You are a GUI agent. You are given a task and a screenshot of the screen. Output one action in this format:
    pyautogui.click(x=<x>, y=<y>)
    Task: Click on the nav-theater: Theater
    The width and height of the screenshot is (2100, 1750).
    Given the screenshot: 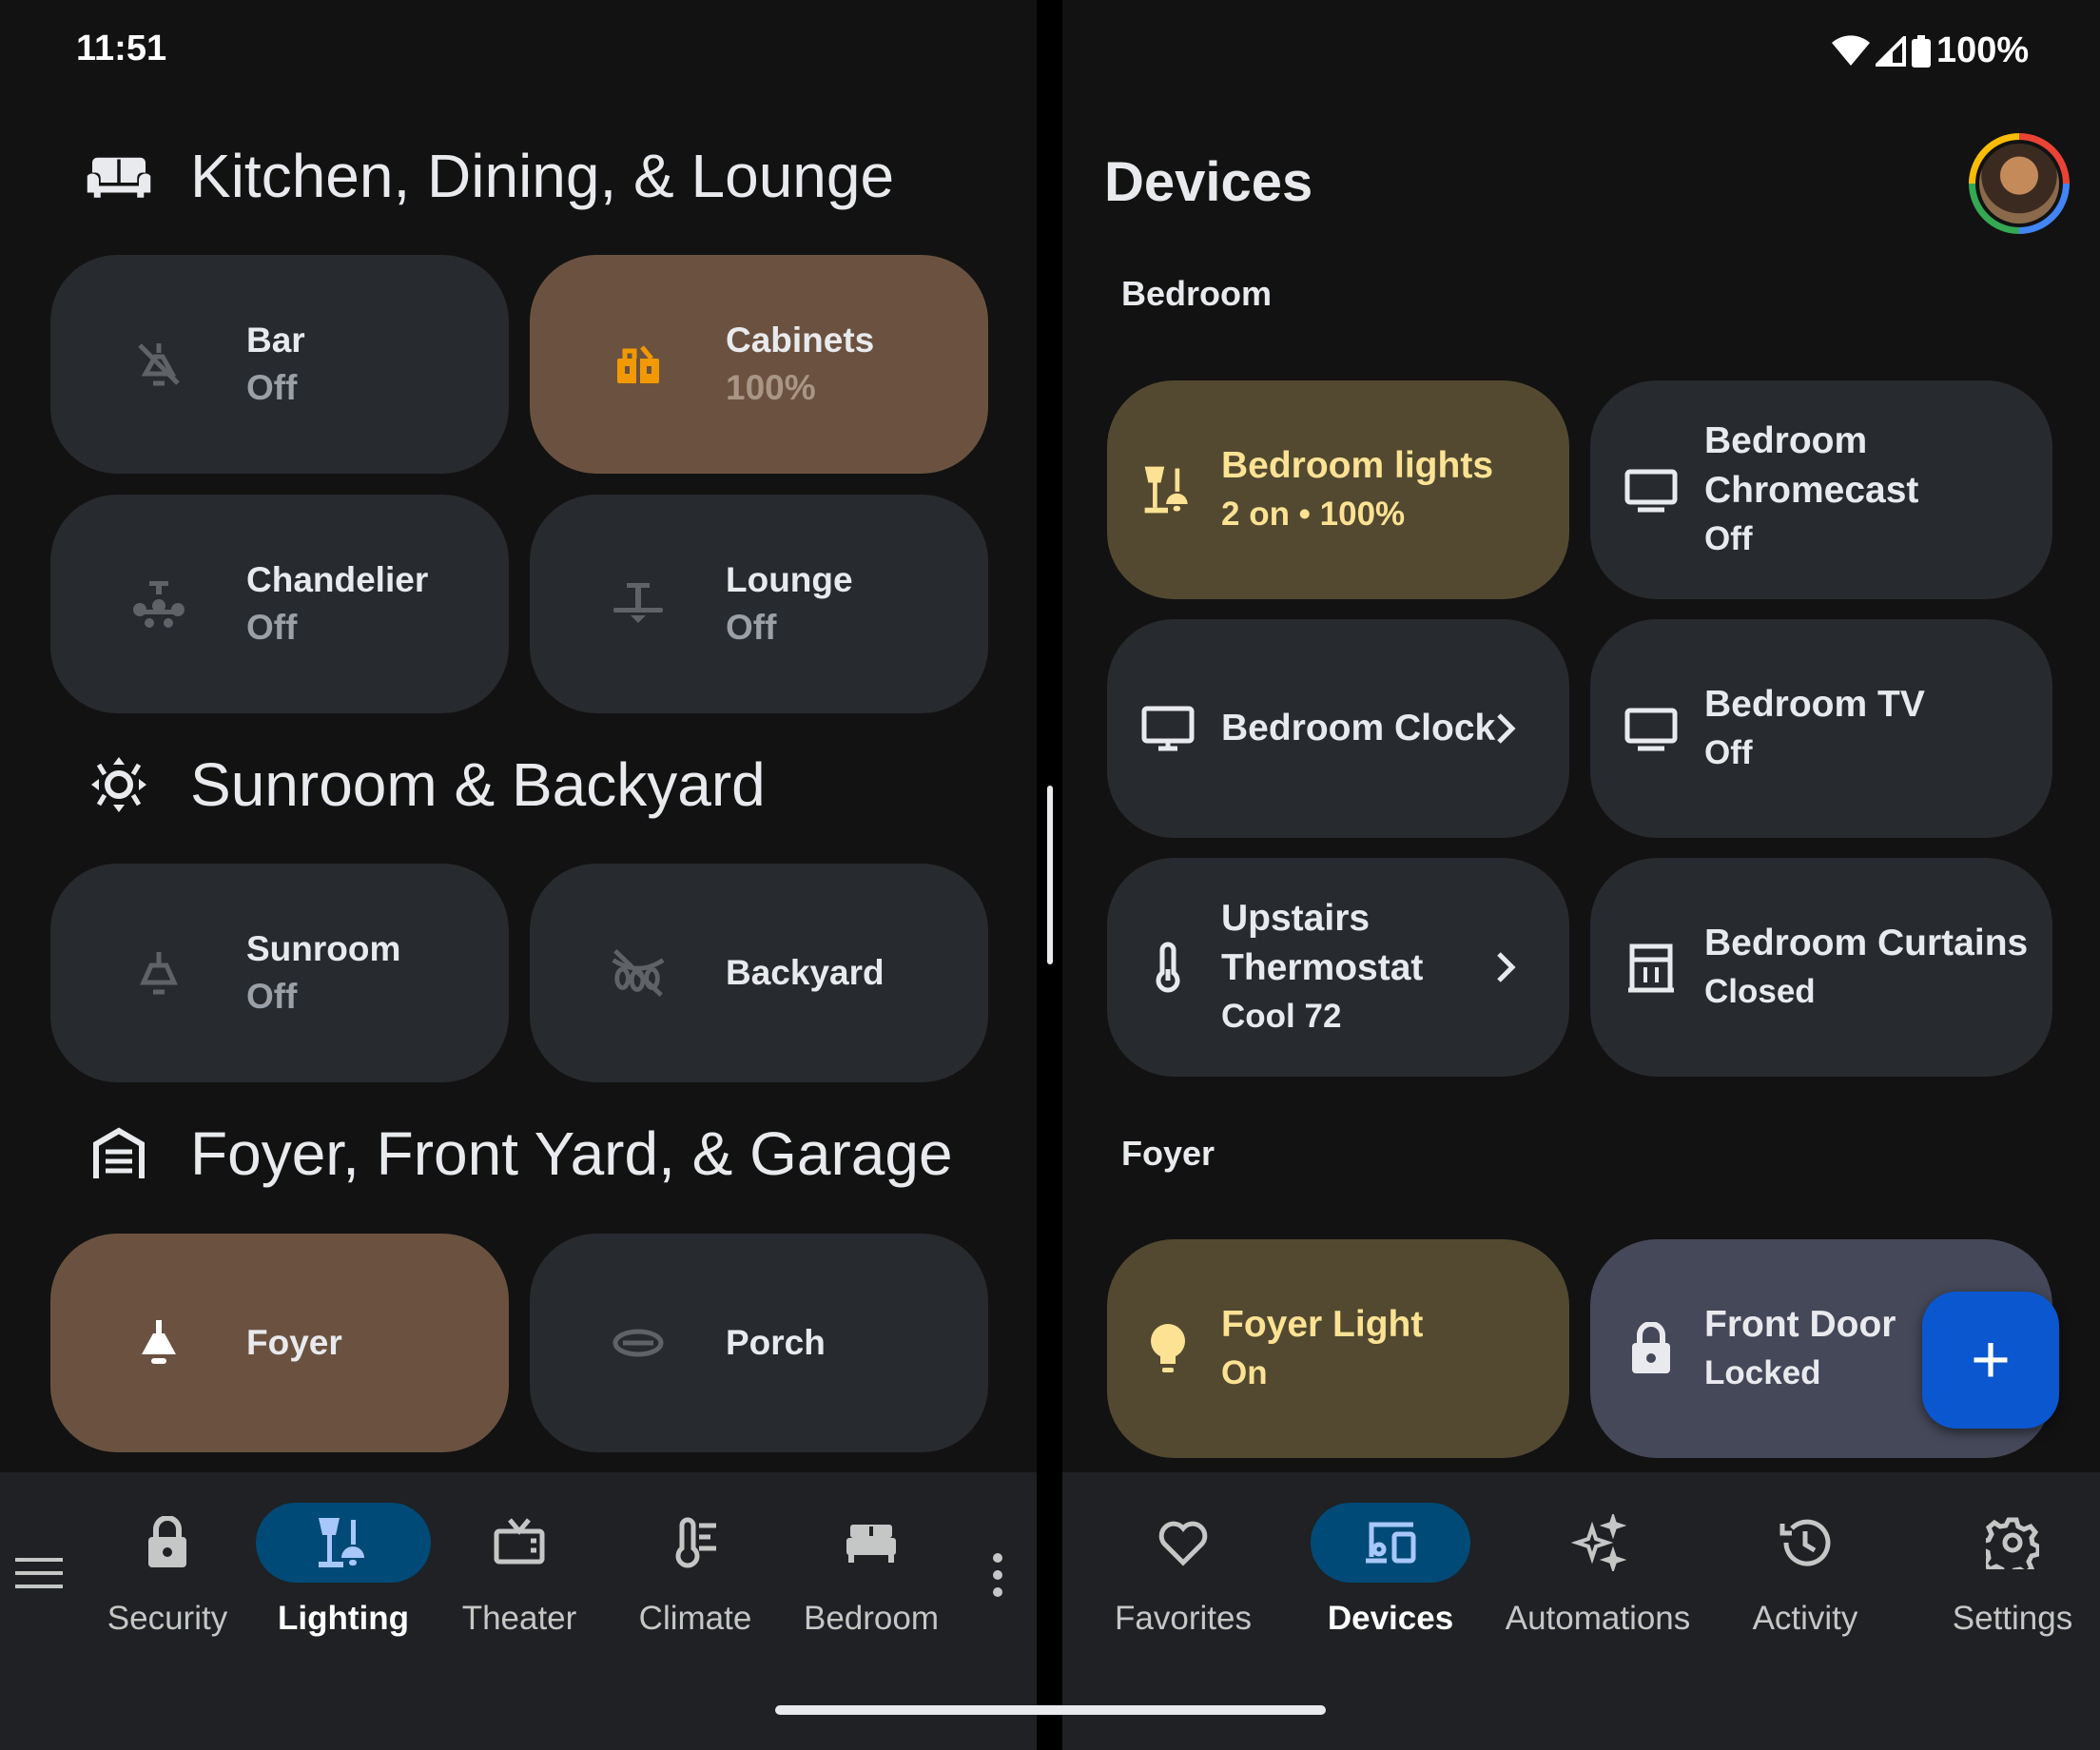 What is the action you would take?
    pyautogui.click(x=519, y=1555)
    